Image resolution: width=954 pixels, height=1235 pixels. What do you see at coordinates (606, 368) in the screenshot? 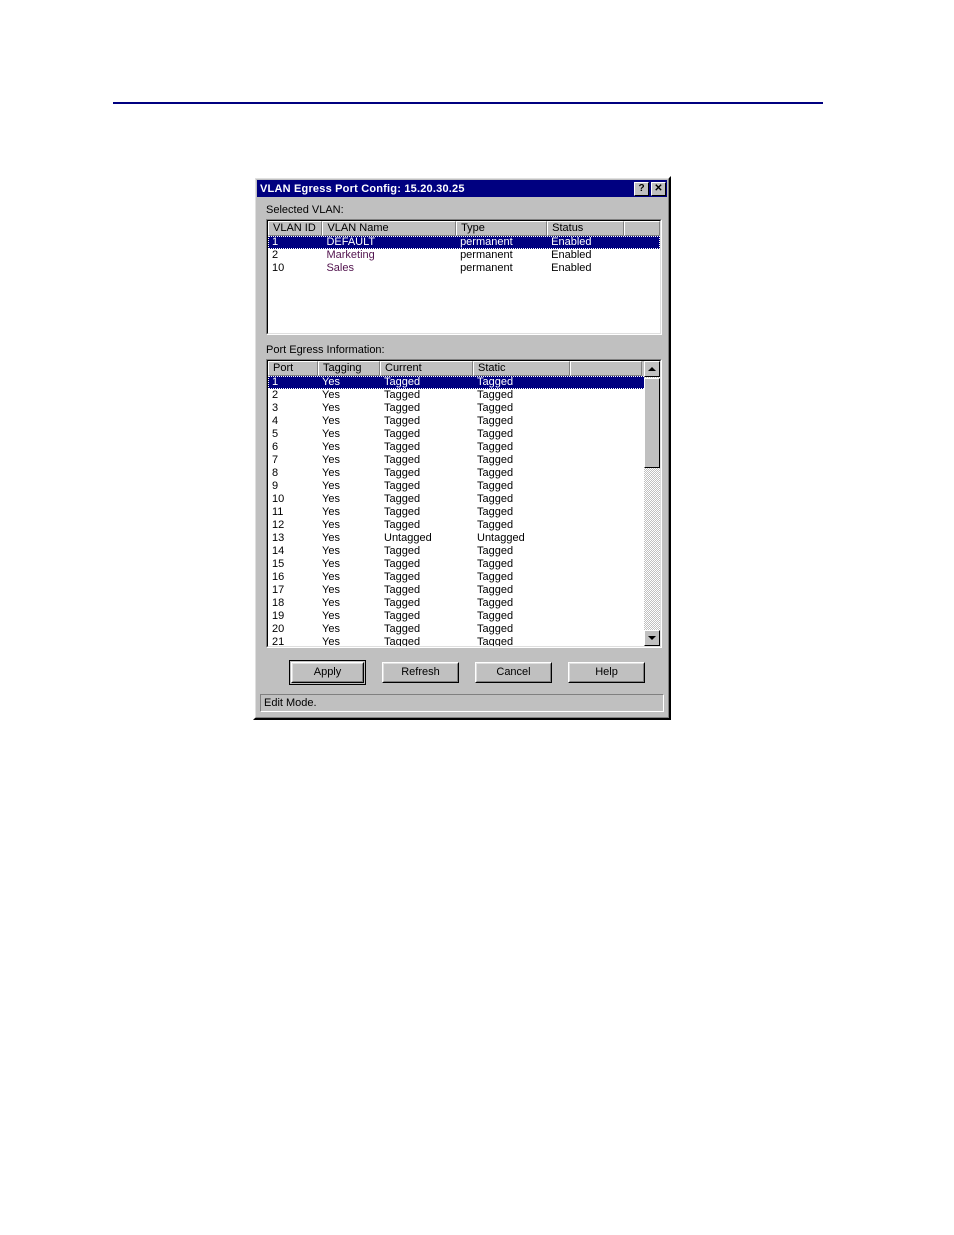
I see `port-column-header` at bounding box center [606, 368].